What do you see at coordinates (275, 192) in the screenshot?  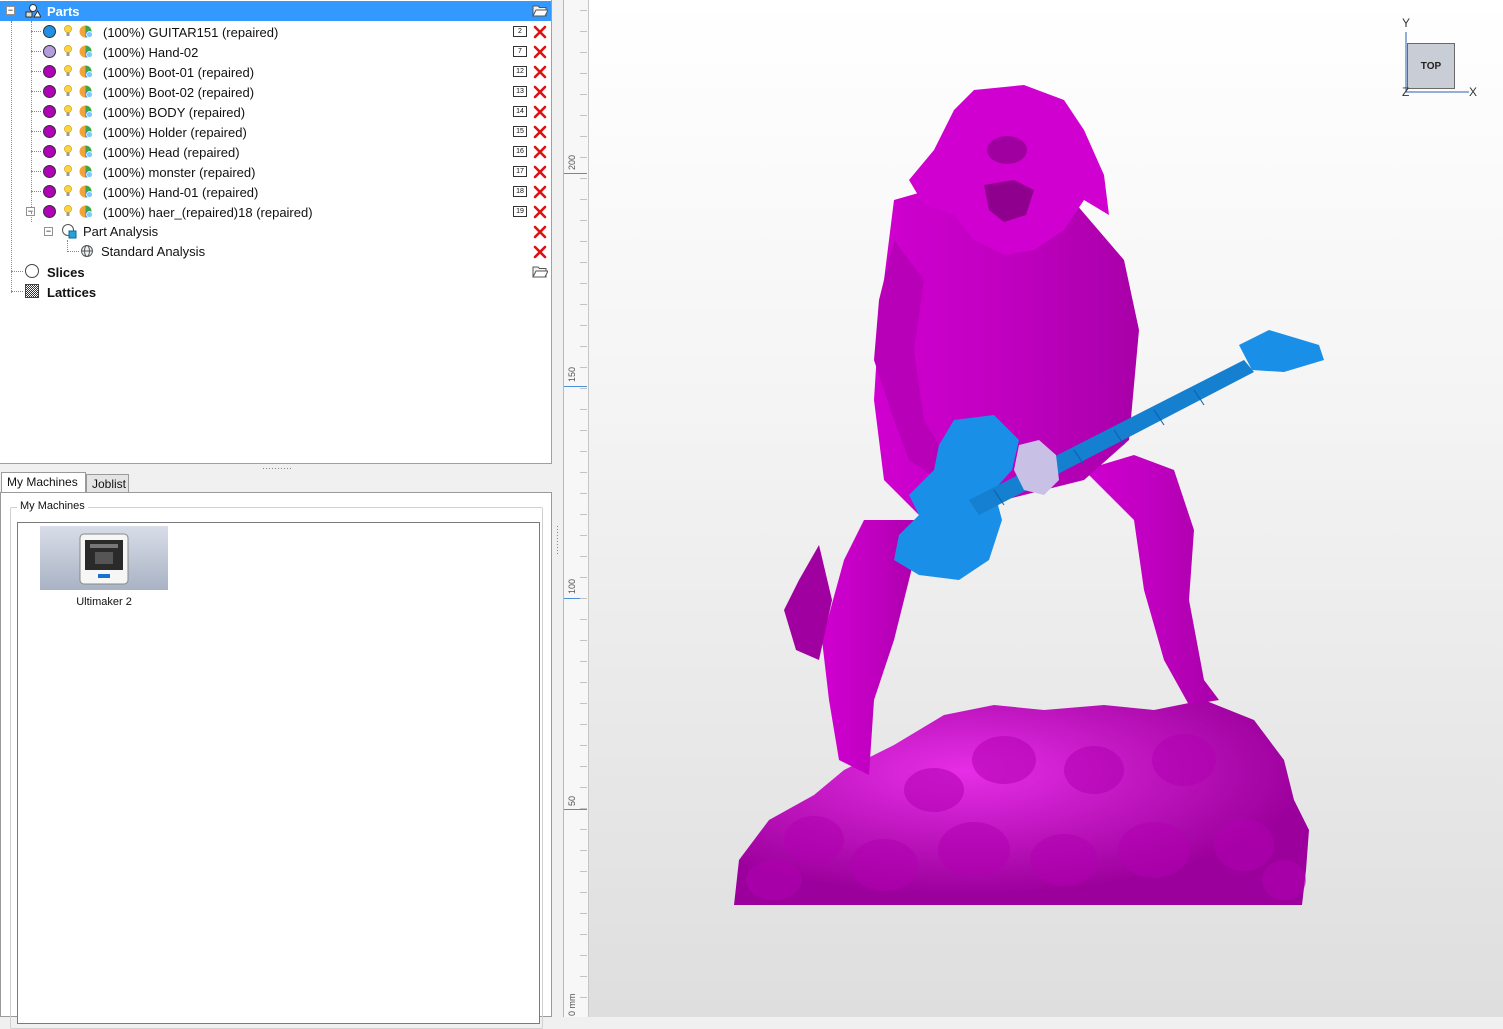 I see `part-row: (100%) Hand-01 (repaired) 18` at bounding box center [275, 192].